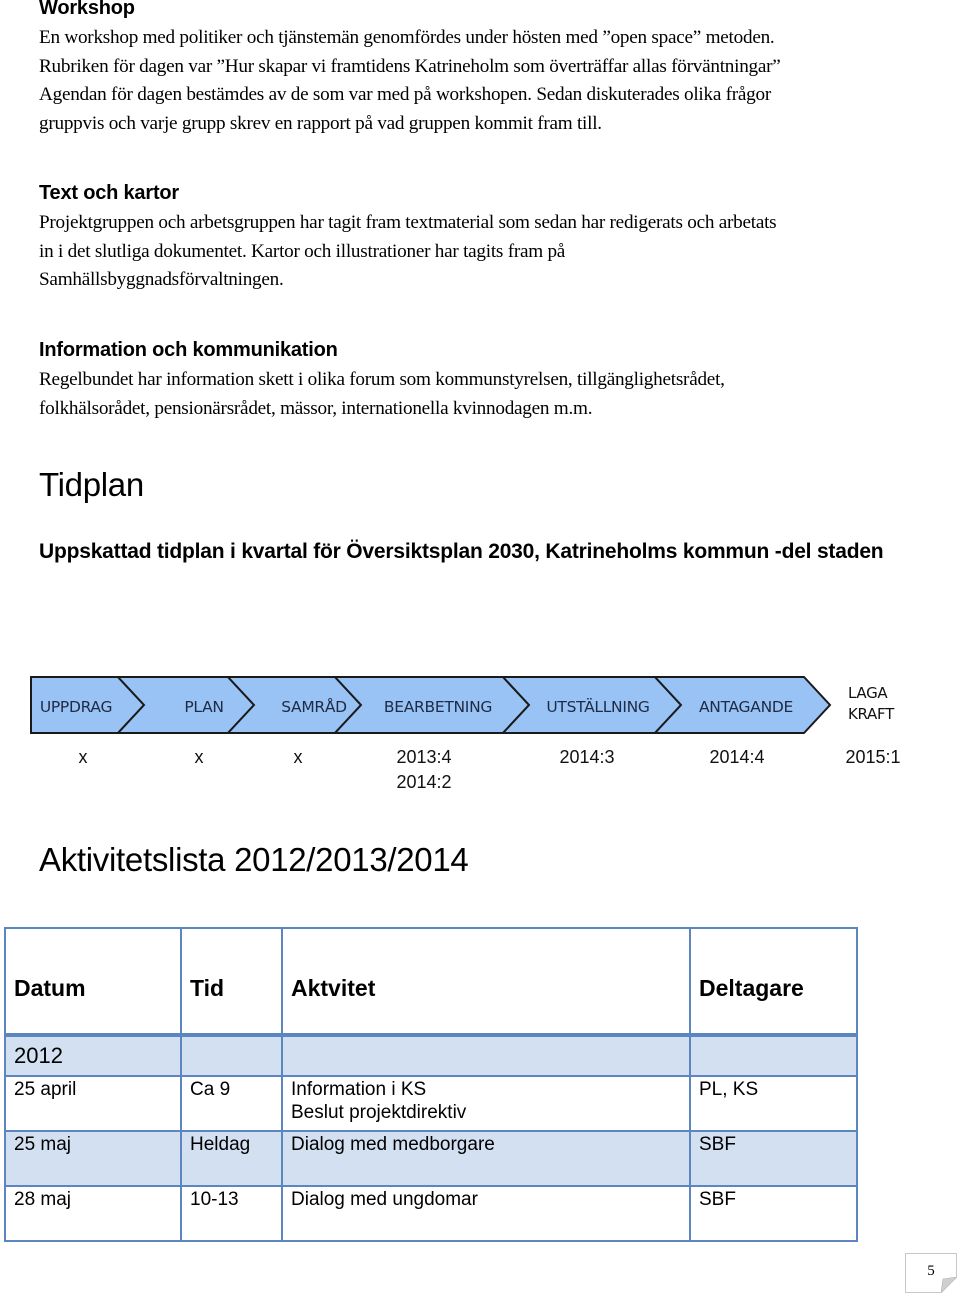 The image size is (960, 1294). I want to click on final-phase-label: KRAFT, so click(871, 714).